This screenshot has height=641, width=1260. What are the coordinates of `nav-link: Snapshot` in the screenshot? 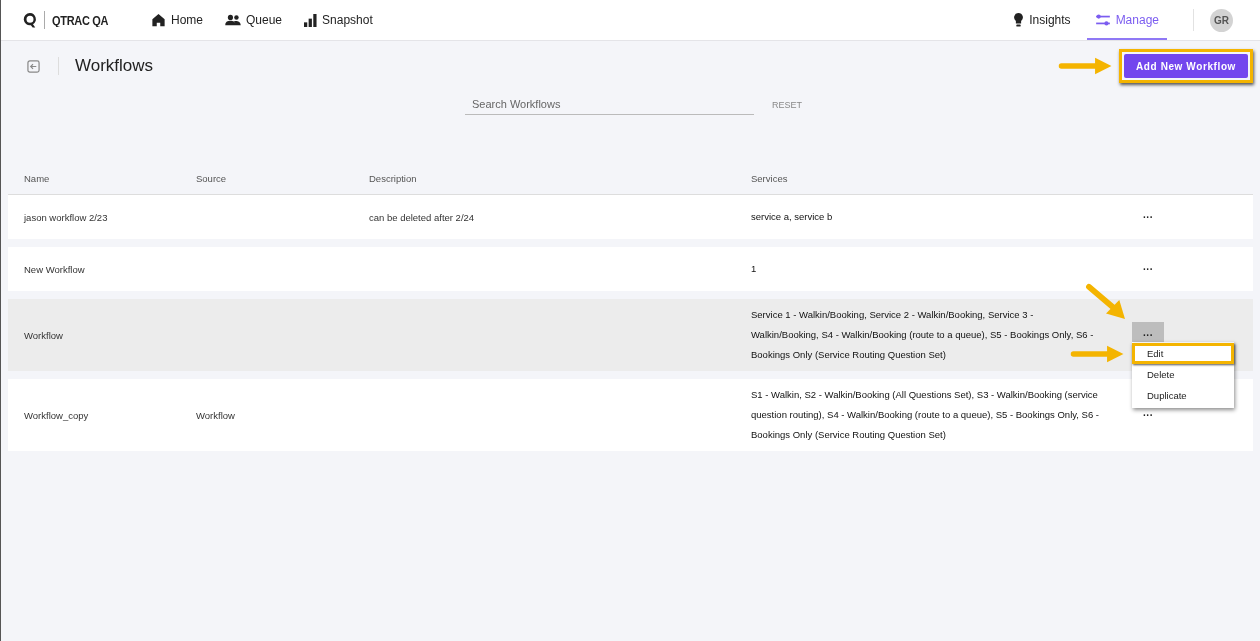 It's located at (338, 20).